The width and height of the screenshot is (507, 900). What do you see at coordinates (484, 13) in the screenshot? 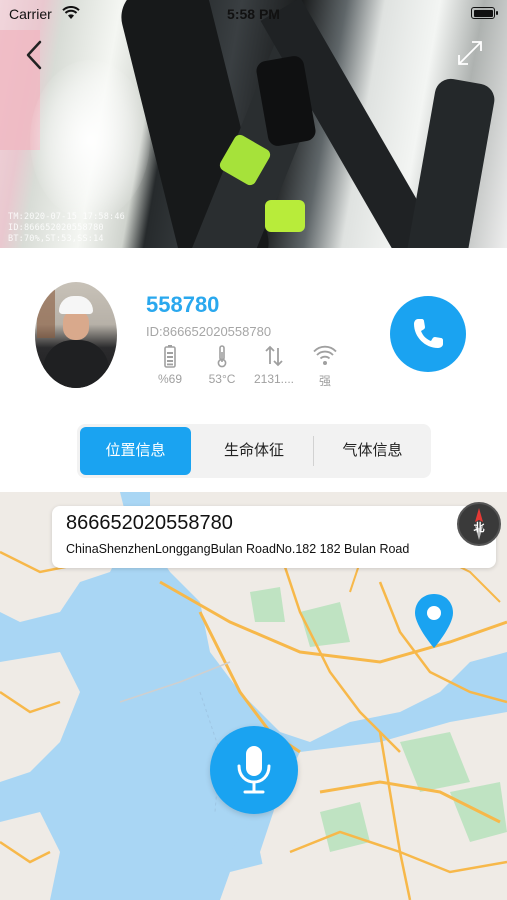
I see `battery-icon` at bounding box center [484, 13].